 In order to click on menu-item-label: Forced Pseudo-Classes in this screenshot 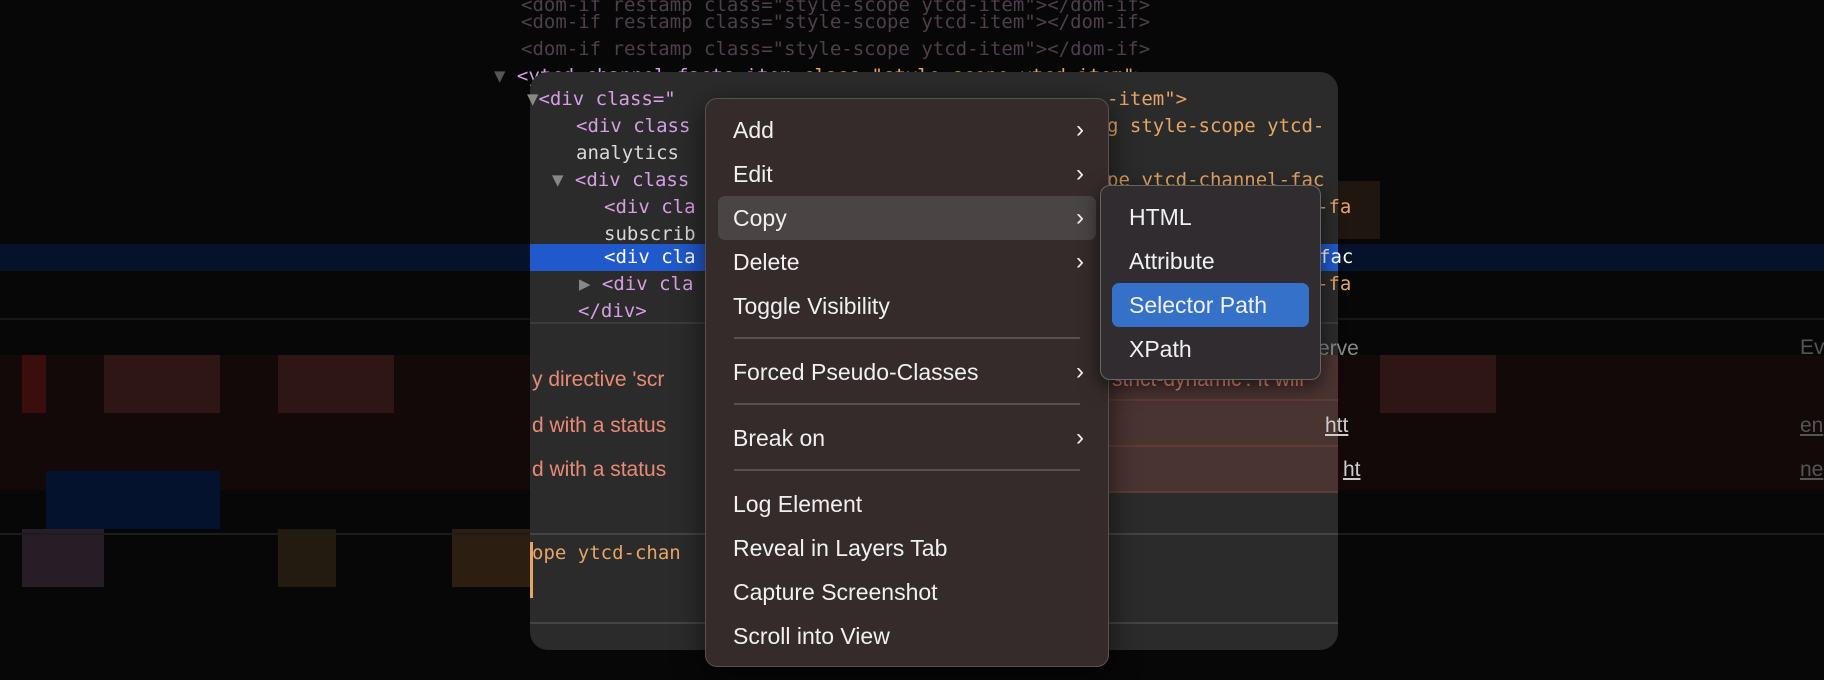, I will do `click(856, 372)`.